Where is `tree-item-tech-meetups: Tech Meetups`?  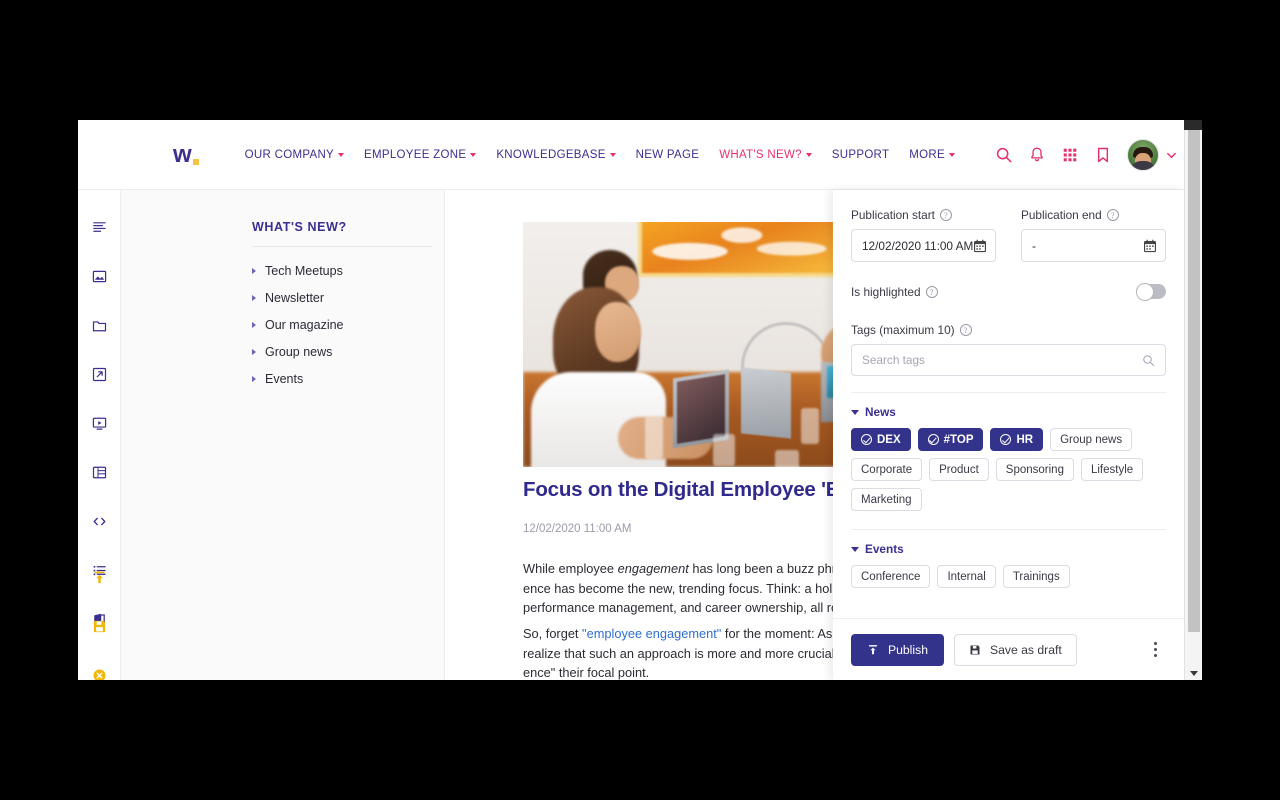
tree-item-tech-meetups: Tech Meetups is located at coordinates (348, 270).